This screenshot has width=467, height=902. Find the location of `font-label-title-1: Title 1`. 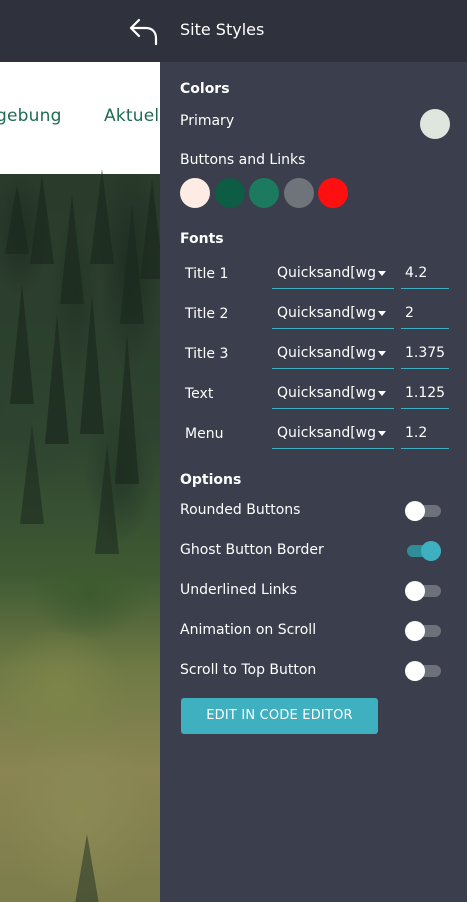

font-label-title-1: Title 1 is located at coordinates (207, 274).